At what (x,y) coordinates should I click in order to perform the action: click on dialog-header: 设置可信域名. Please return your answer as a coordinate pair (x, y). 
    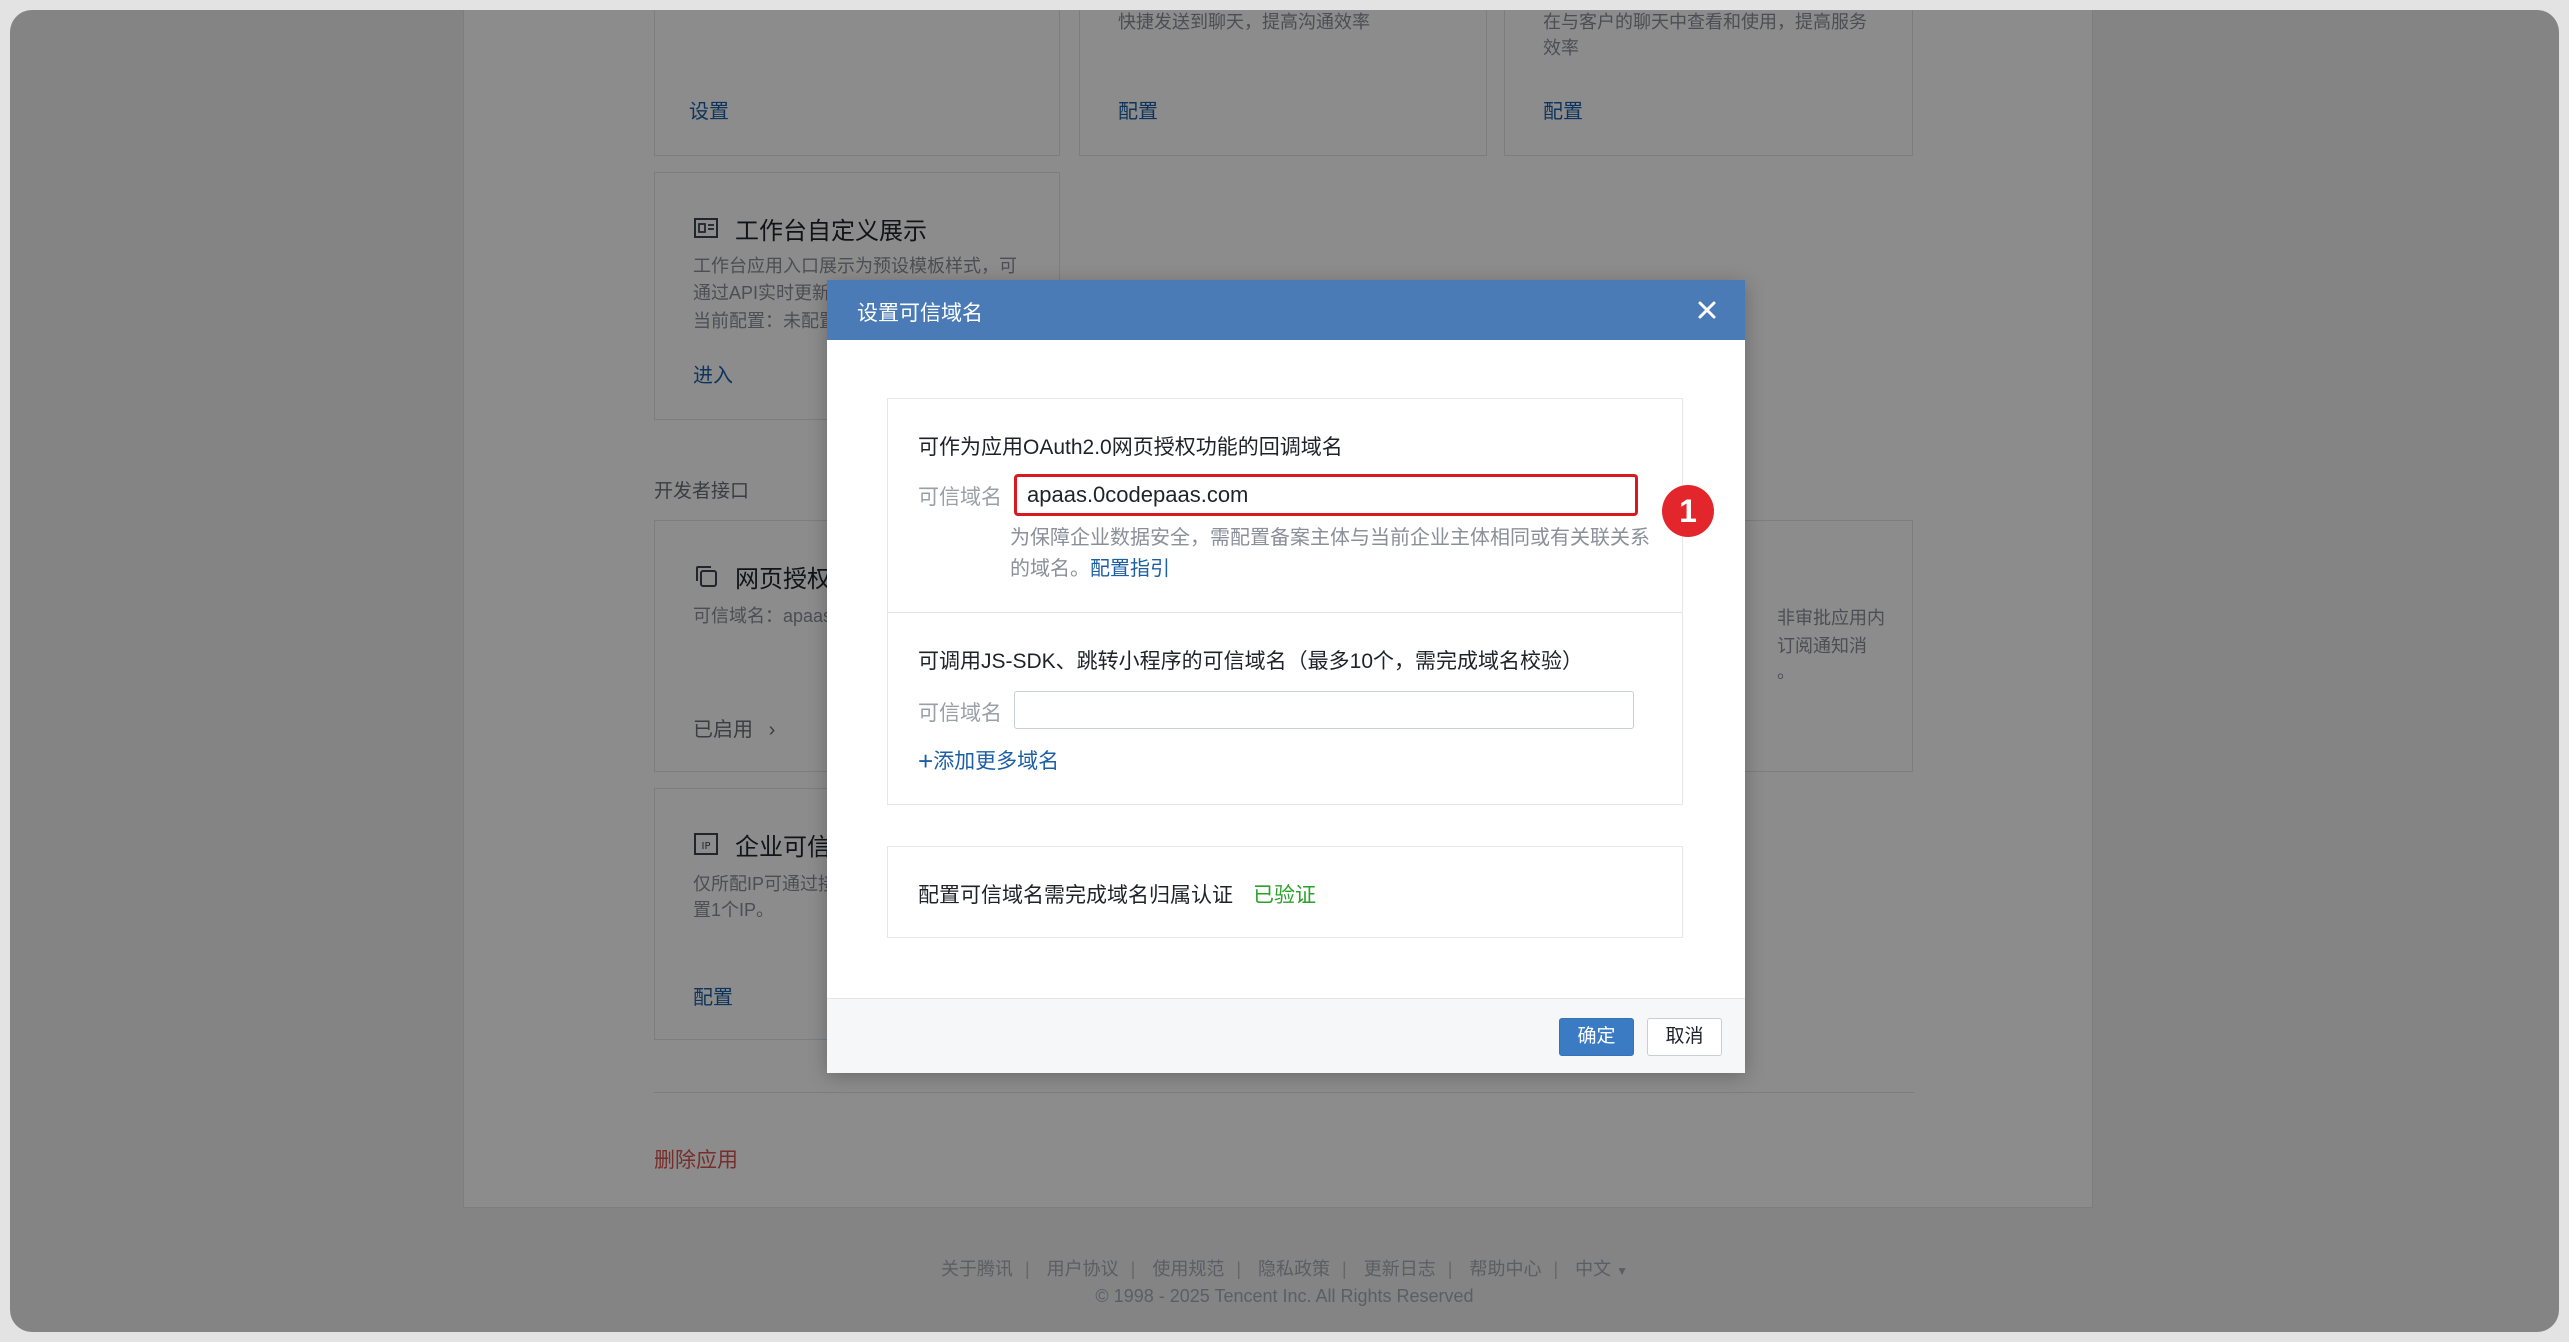
    Looking at the image, I should click on (1286, 310).